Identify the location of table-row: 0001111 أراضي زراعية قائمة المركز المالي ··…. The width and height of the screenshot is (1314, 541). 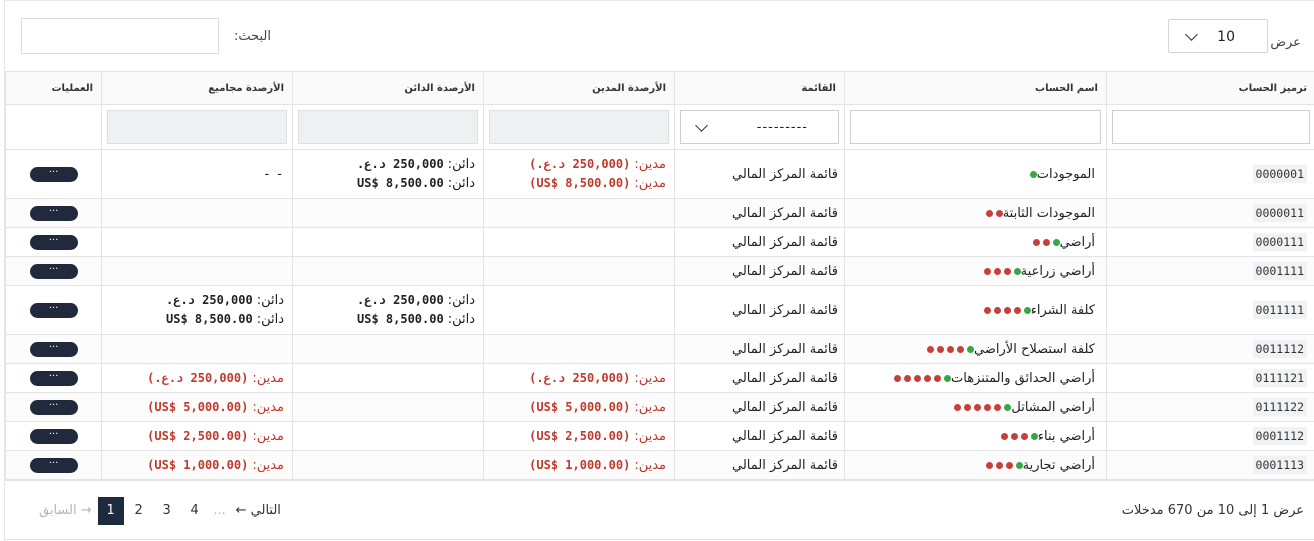
(659, 271).